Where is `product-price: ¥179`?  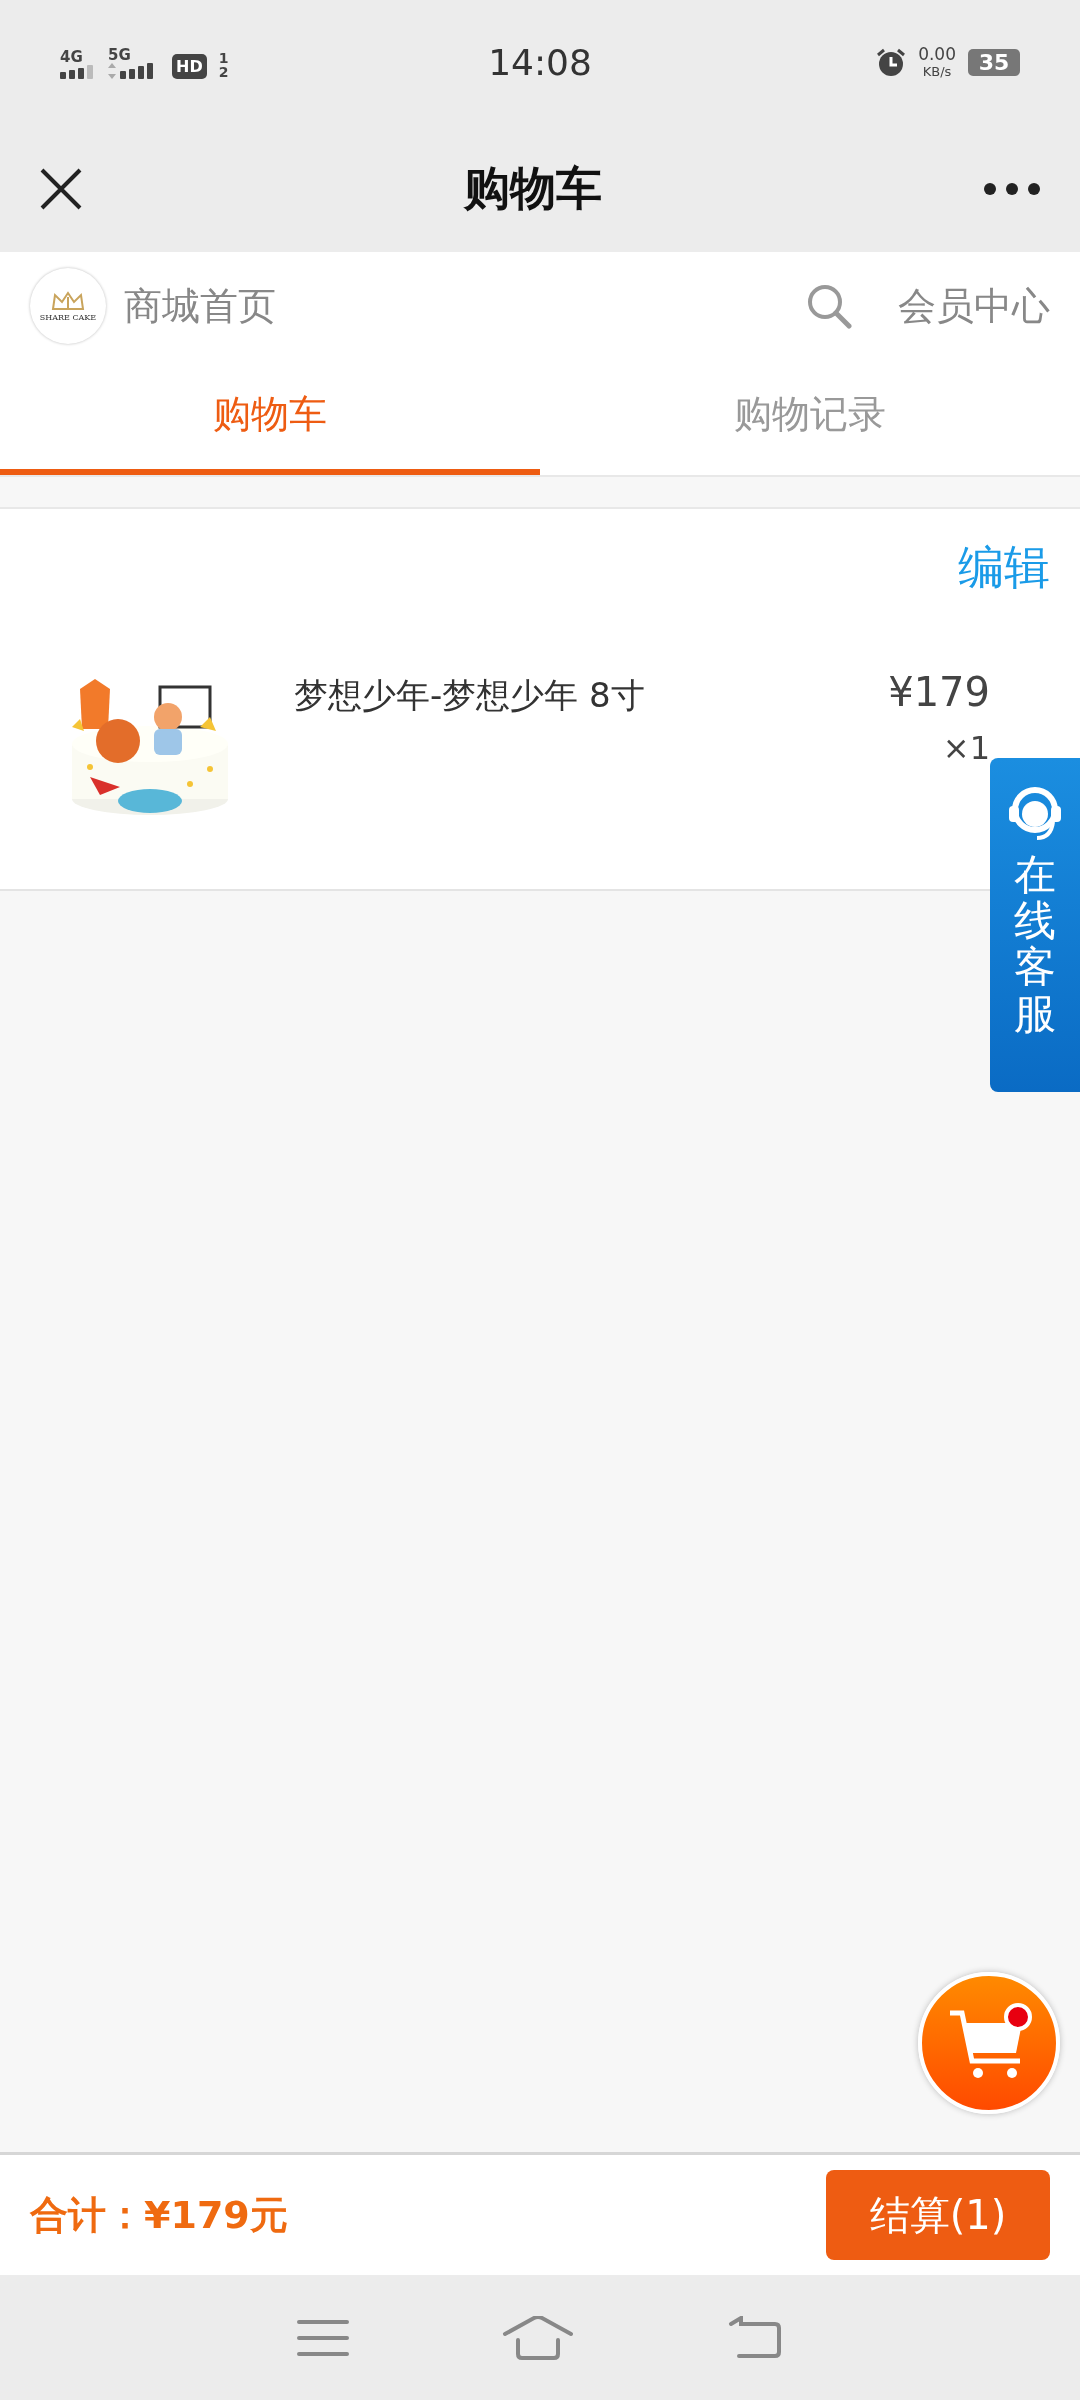
product-price: ¥179 is located at coordinates (939, 692).